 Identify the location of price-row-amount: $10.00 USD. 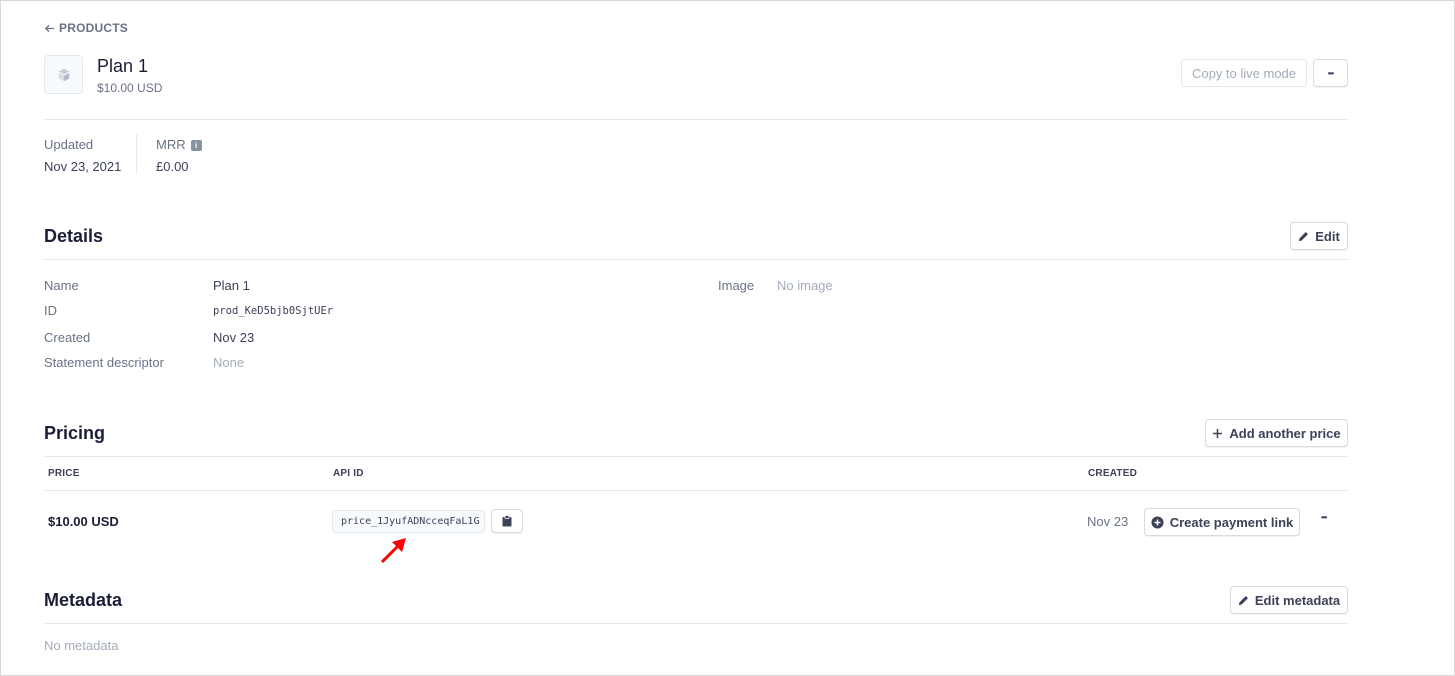
(83, 521).